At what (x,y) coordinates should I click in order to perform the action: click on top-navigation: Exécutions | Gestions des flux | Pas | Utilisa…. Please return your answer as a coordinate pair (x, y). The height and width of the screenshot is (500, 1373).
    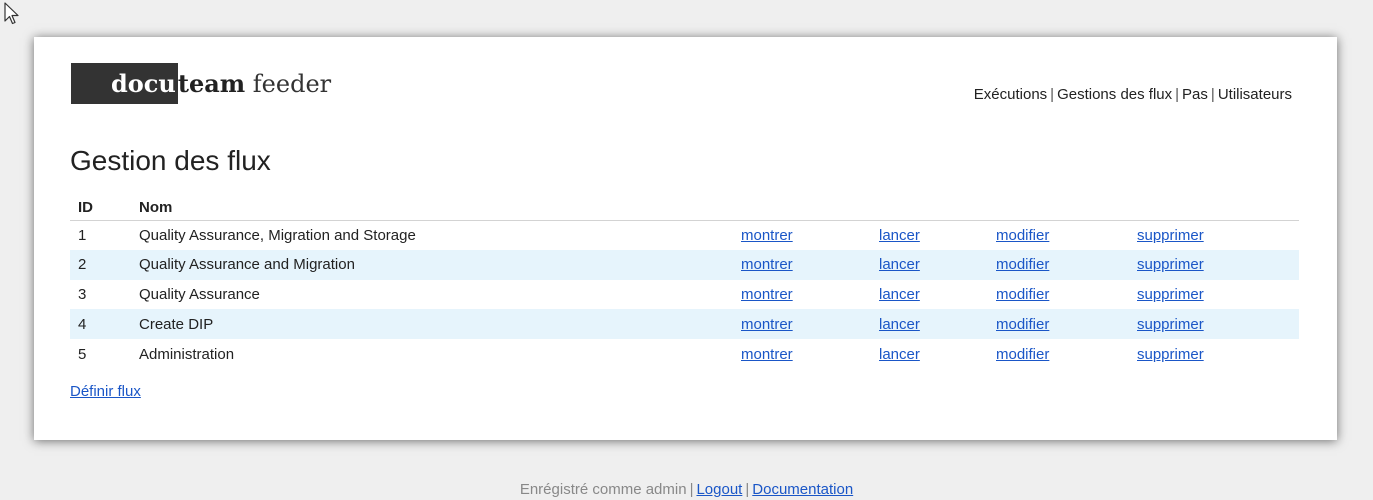
    Looking at the image, I should click on (1133, 94).